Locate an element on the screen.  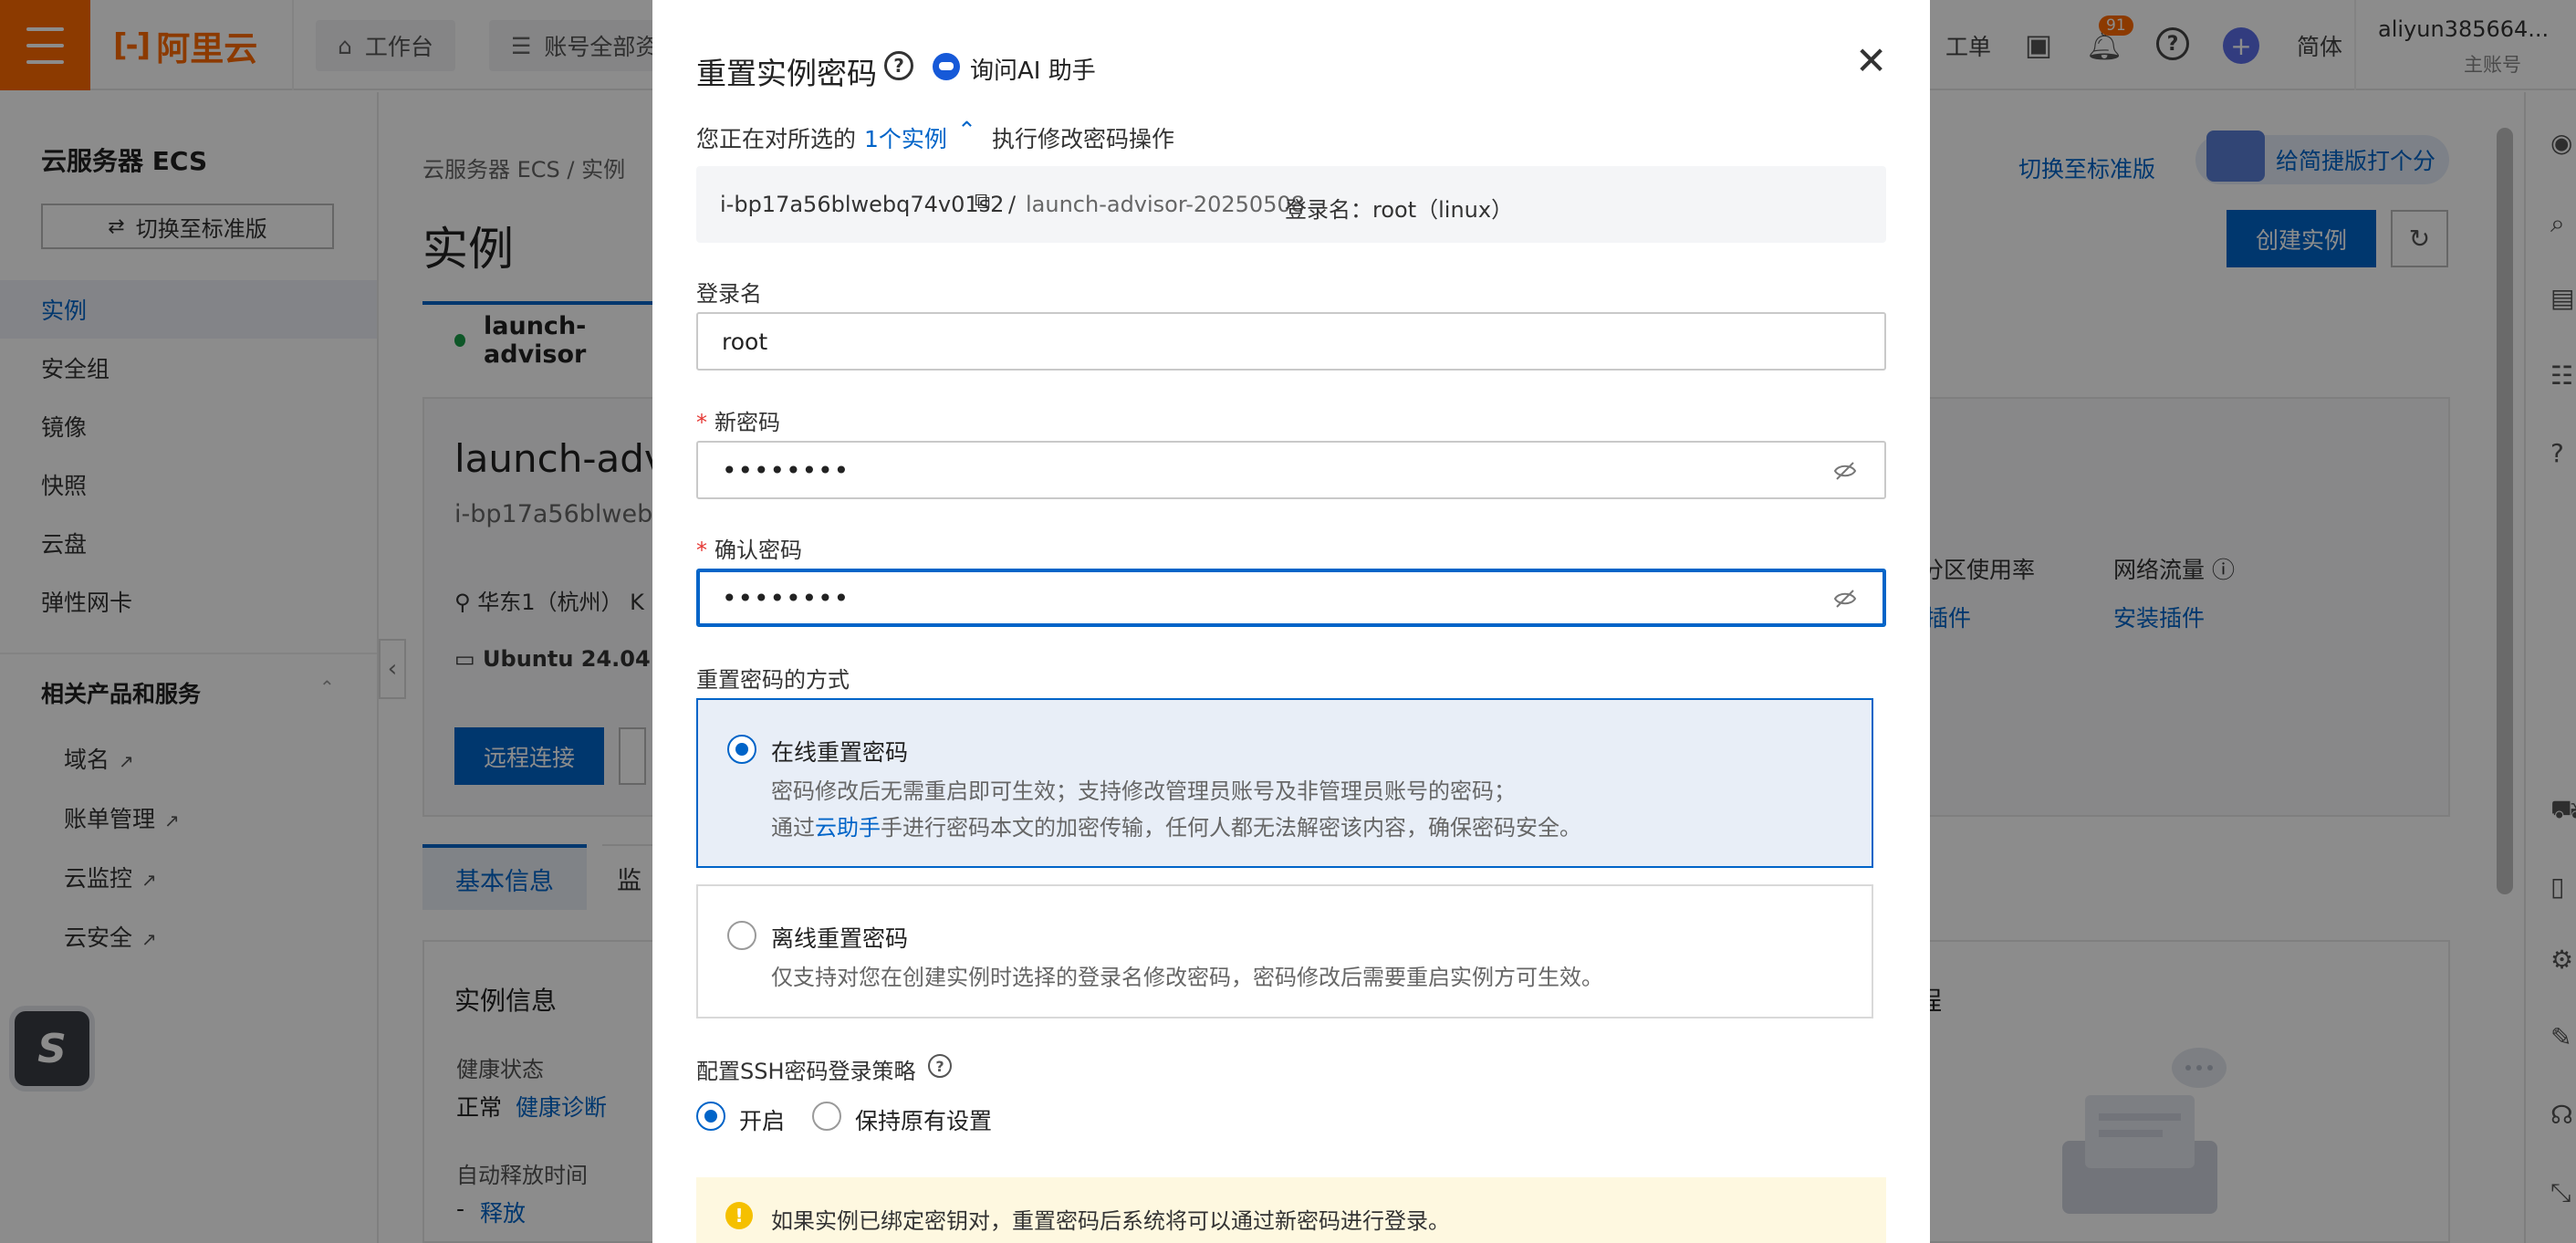
online-reset-desc-2: 通过云助手手进行密码本文的加密传输，任何人都无法解密该内容，确保密码安全。 is located at coordinates (1176, 828).